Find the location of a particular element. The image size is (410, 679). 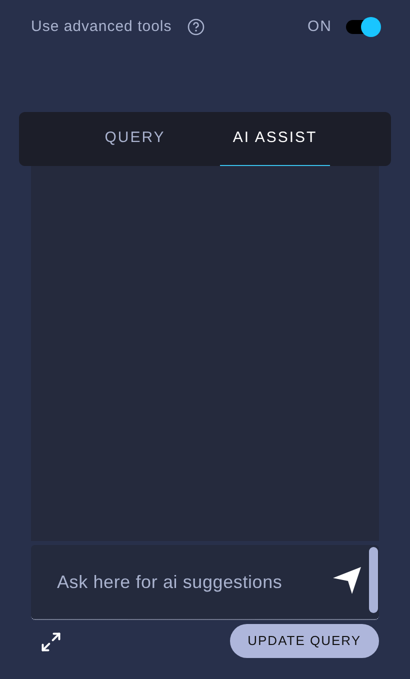

tab: QUERY is located at coordinates (135, 139).